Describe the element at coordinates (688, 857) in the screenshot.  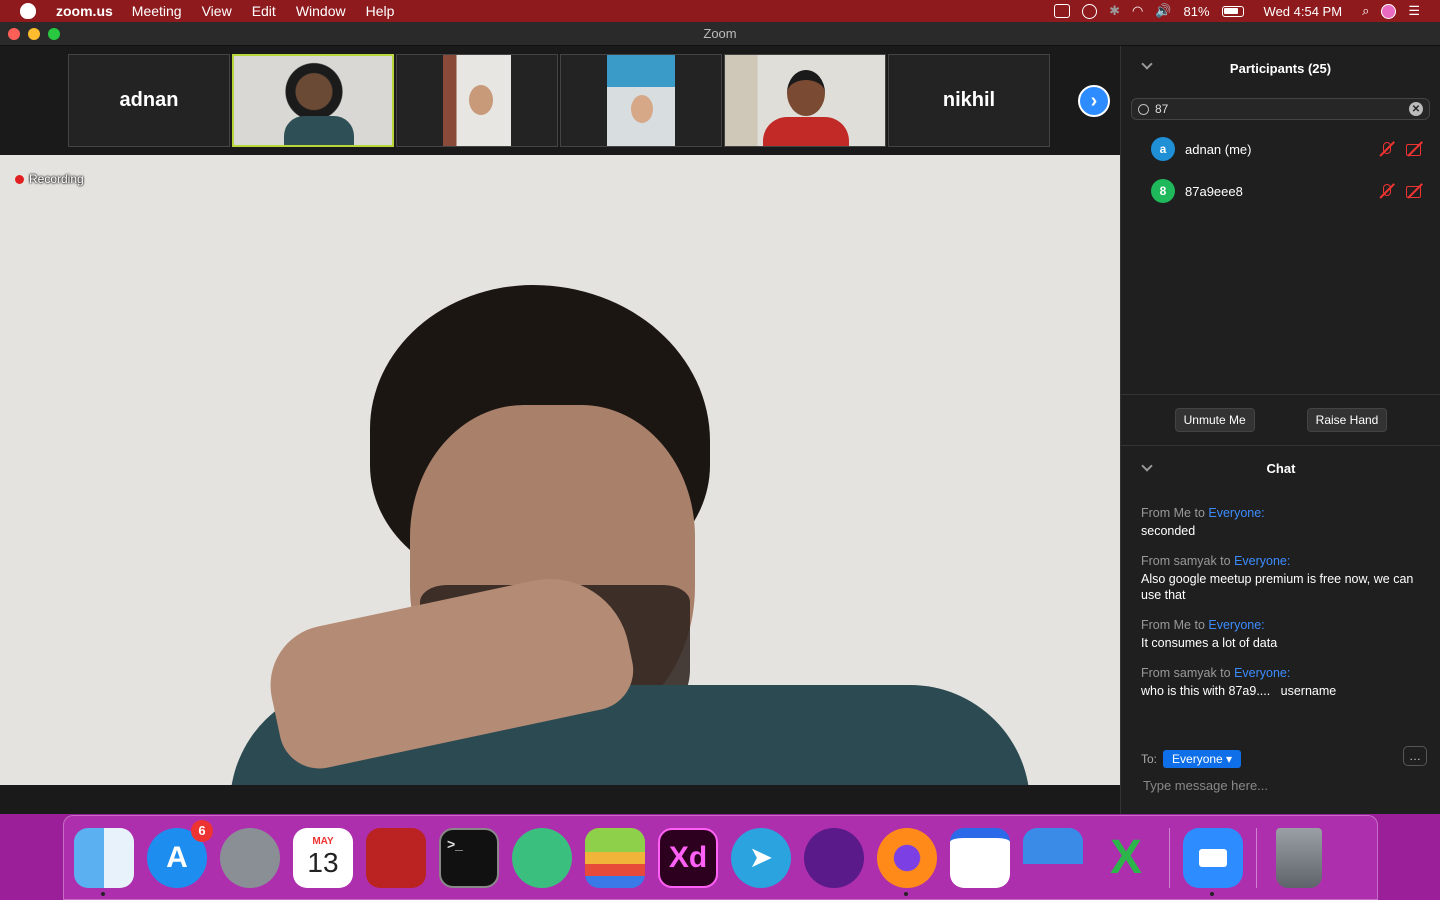
I see `adobe-xd-icon: Xd` at that location.